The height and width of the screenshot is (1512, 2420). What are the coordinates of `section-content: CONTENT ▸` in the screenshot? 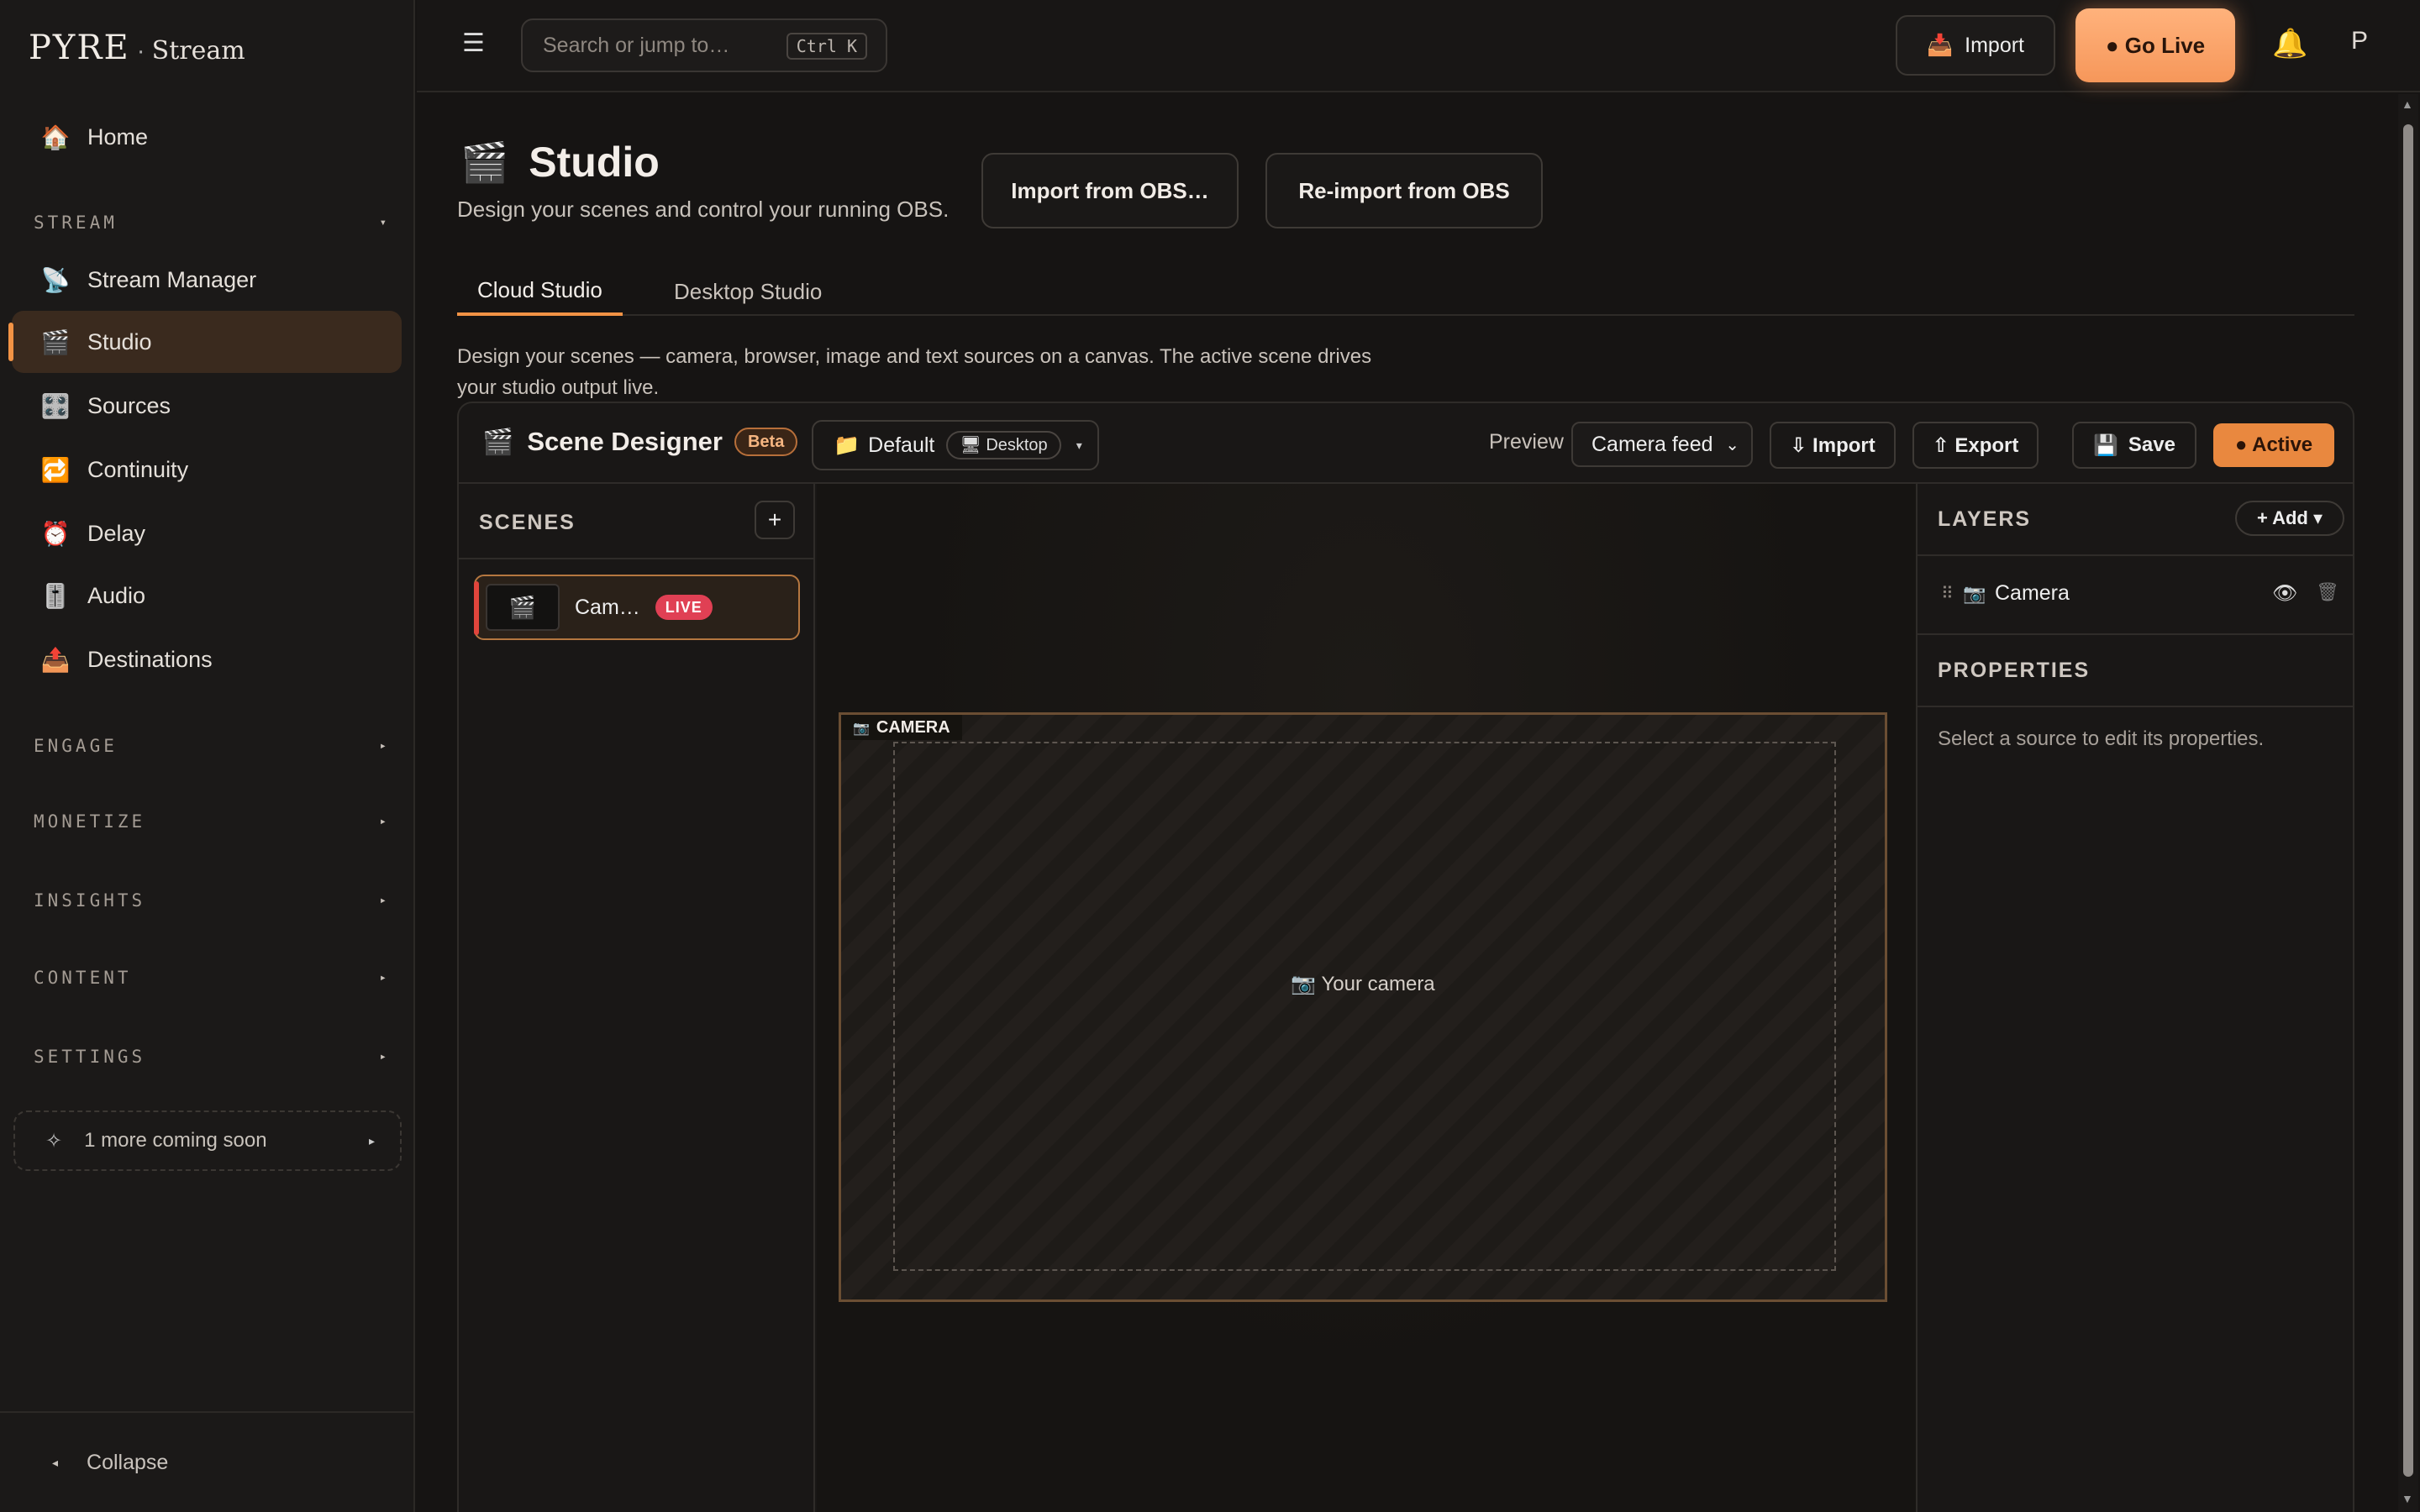 It's located at (210, 978).